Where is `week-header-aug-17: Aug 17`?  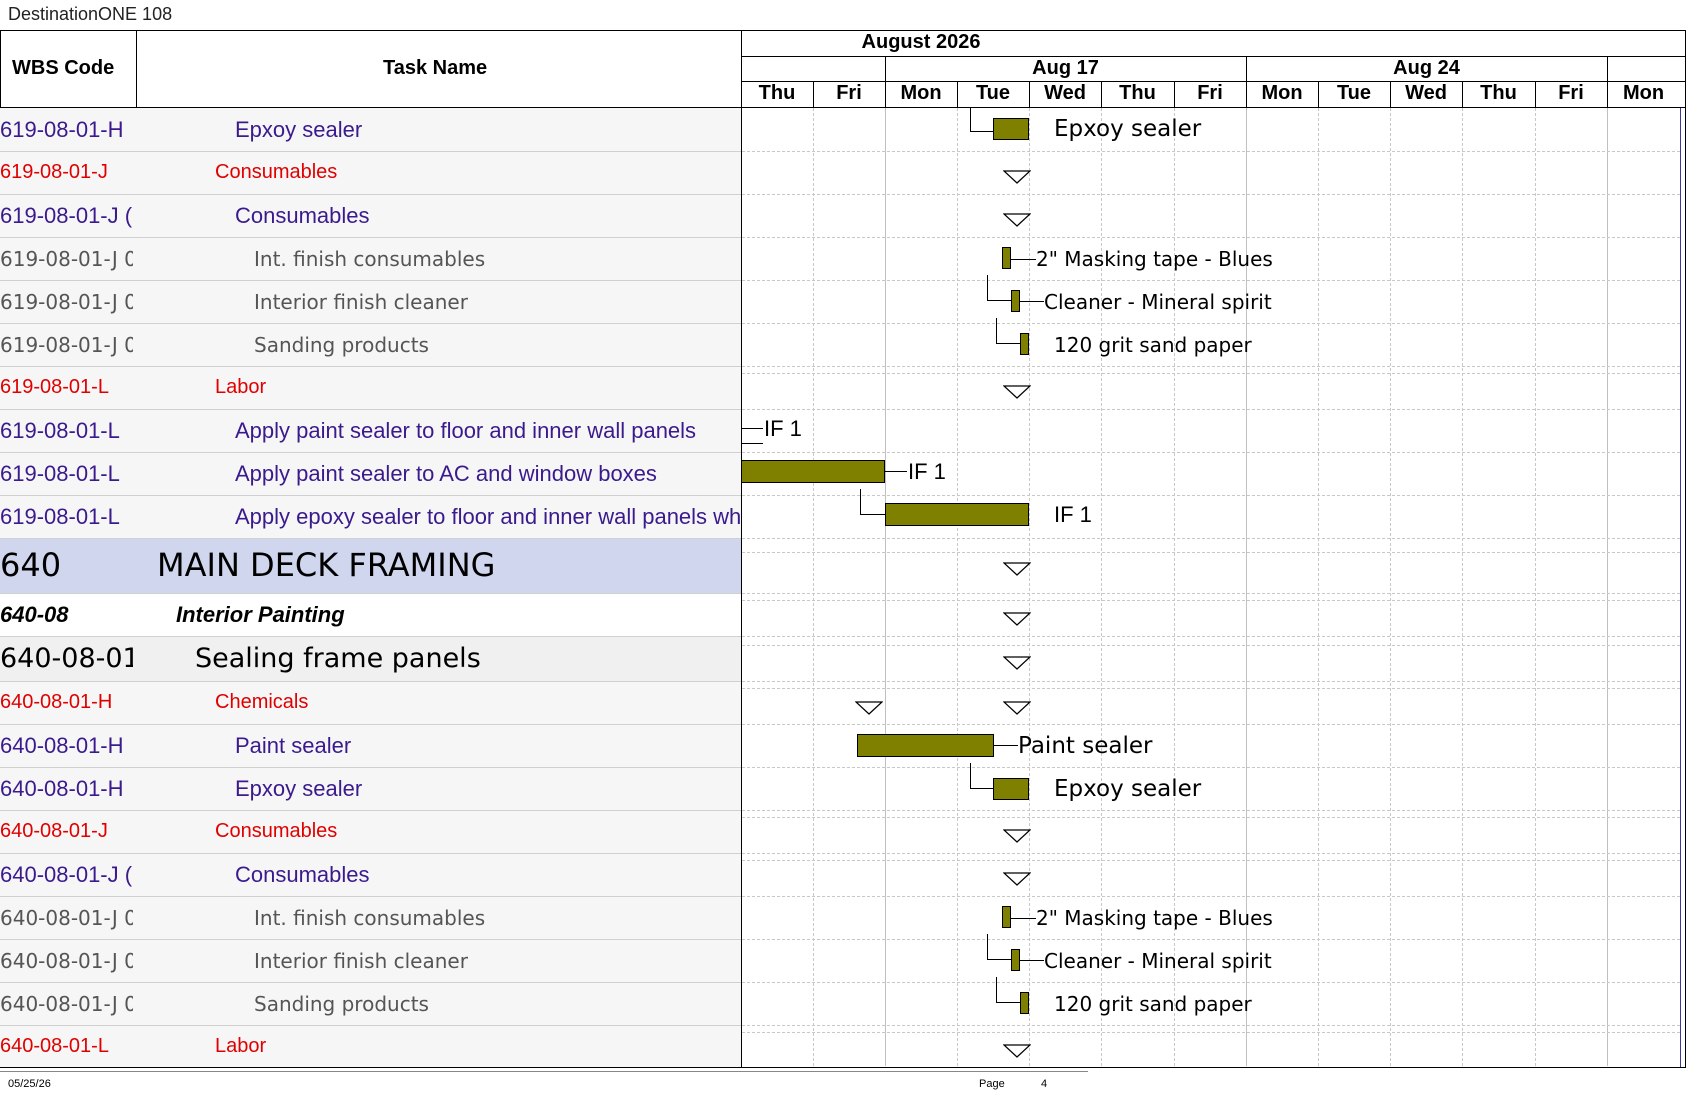 week-header-aug-17: Aug 17 is located at coordinates (1065, 68).